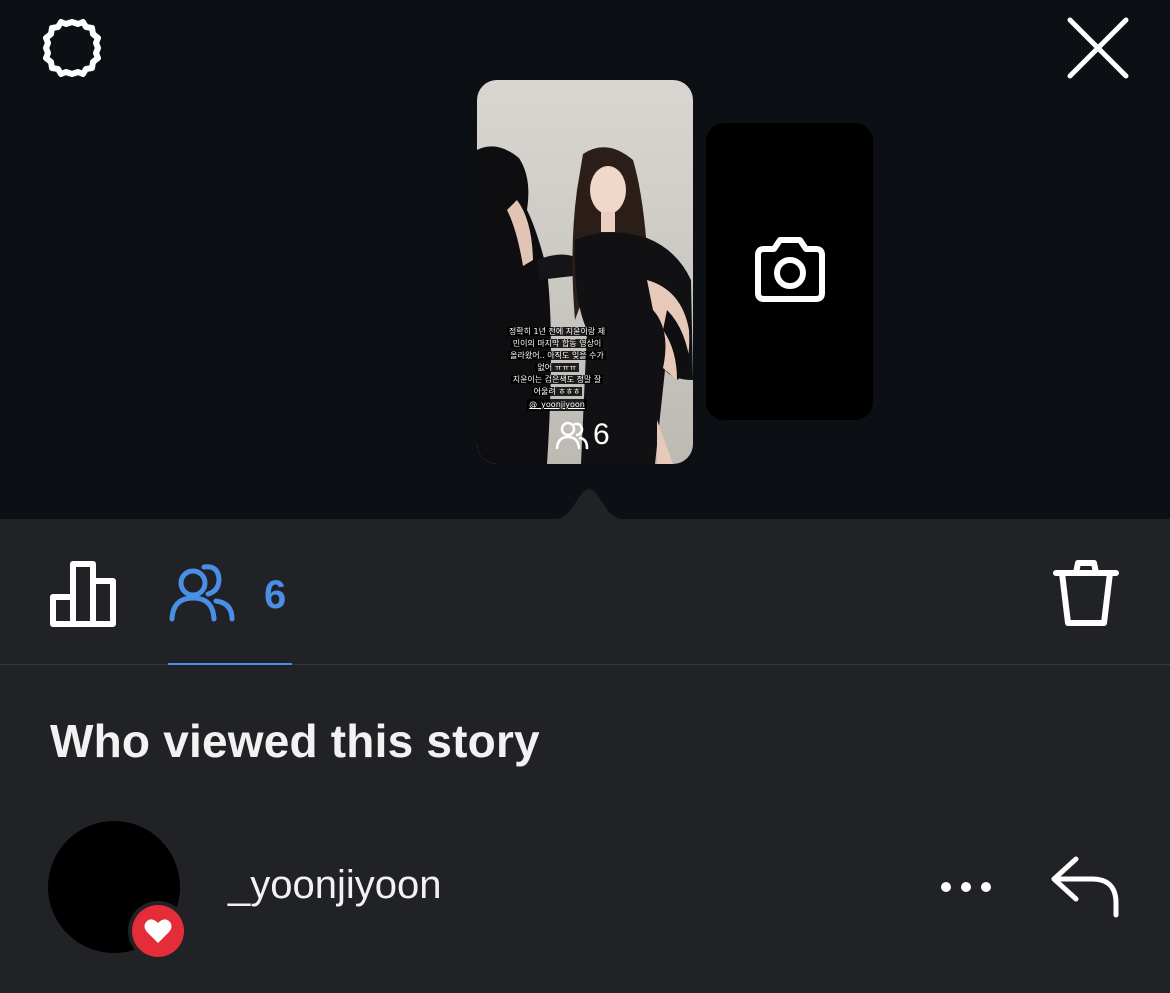 Image resolution: width=1170 pixels, height=993 pixels. I want to click on more-options-button, so click(966, 887).